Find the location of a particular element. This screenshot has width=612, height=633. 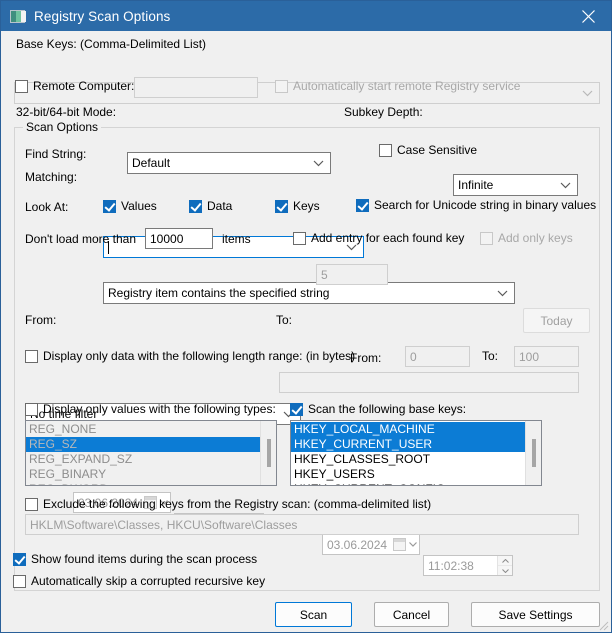

range-to-label: To: is located at coordinates (284, 320).